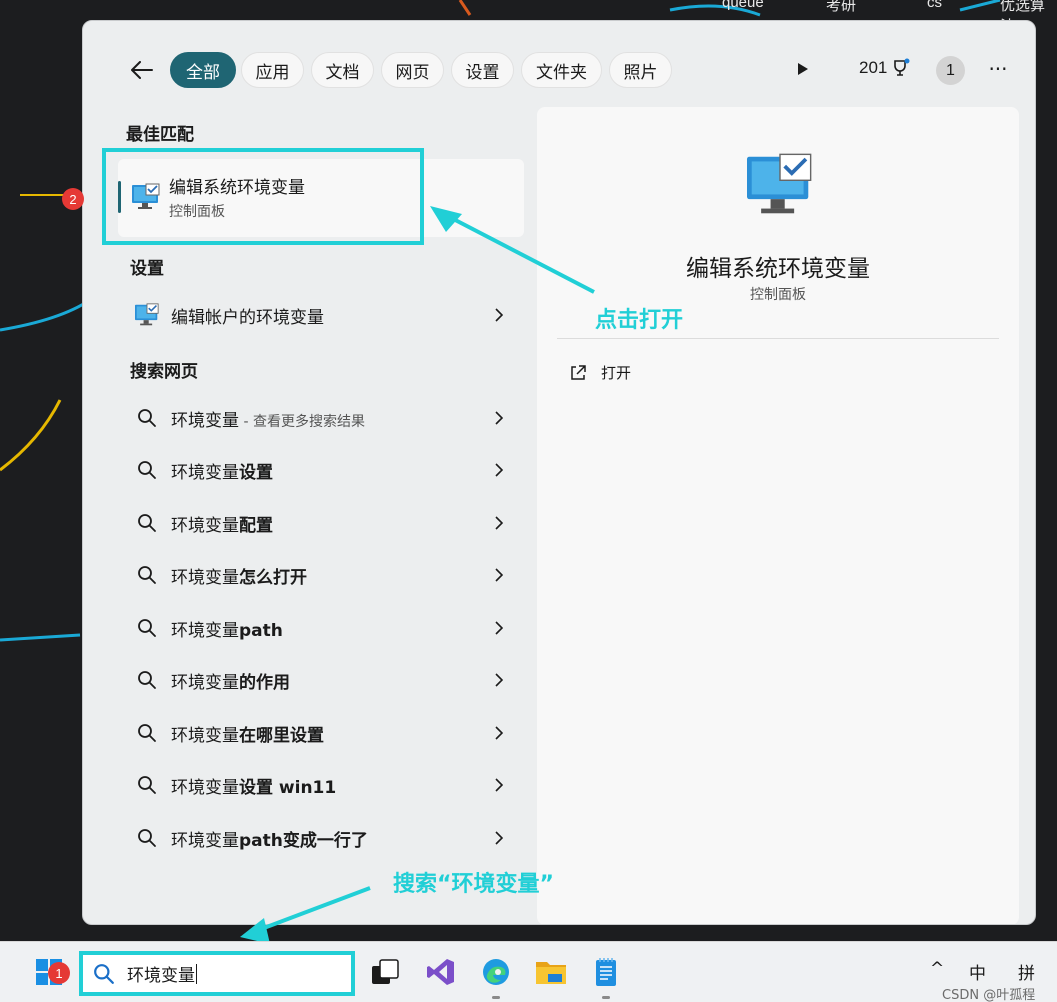 This screenshot has height=1002, width=1057. I want to click on watermark: CSDN @叶孤程, so click(989, 995).